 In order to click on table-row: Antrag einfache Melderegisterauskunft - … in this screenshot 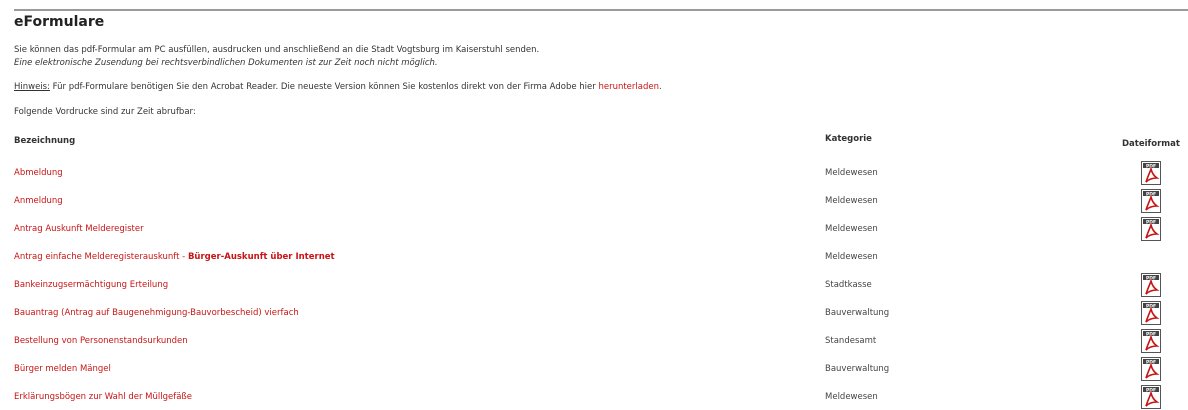, I will do `click(594, 256)`.